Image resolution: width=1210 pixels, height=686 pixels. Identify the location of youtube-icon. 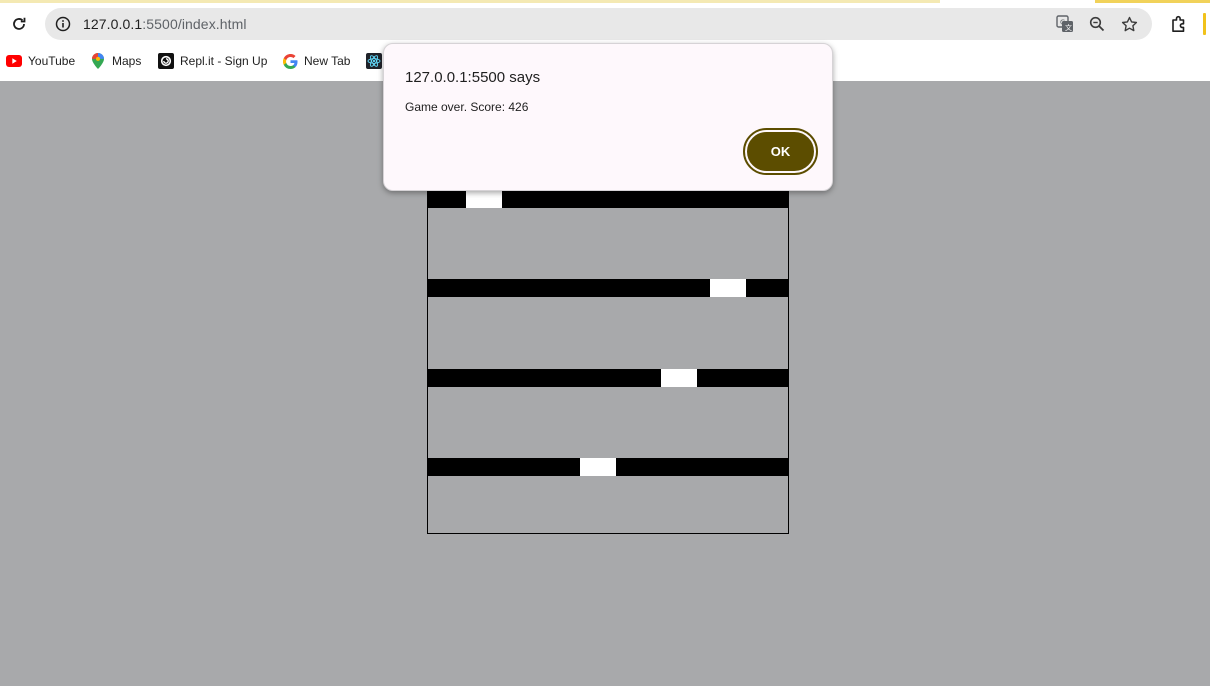
(14, 61).